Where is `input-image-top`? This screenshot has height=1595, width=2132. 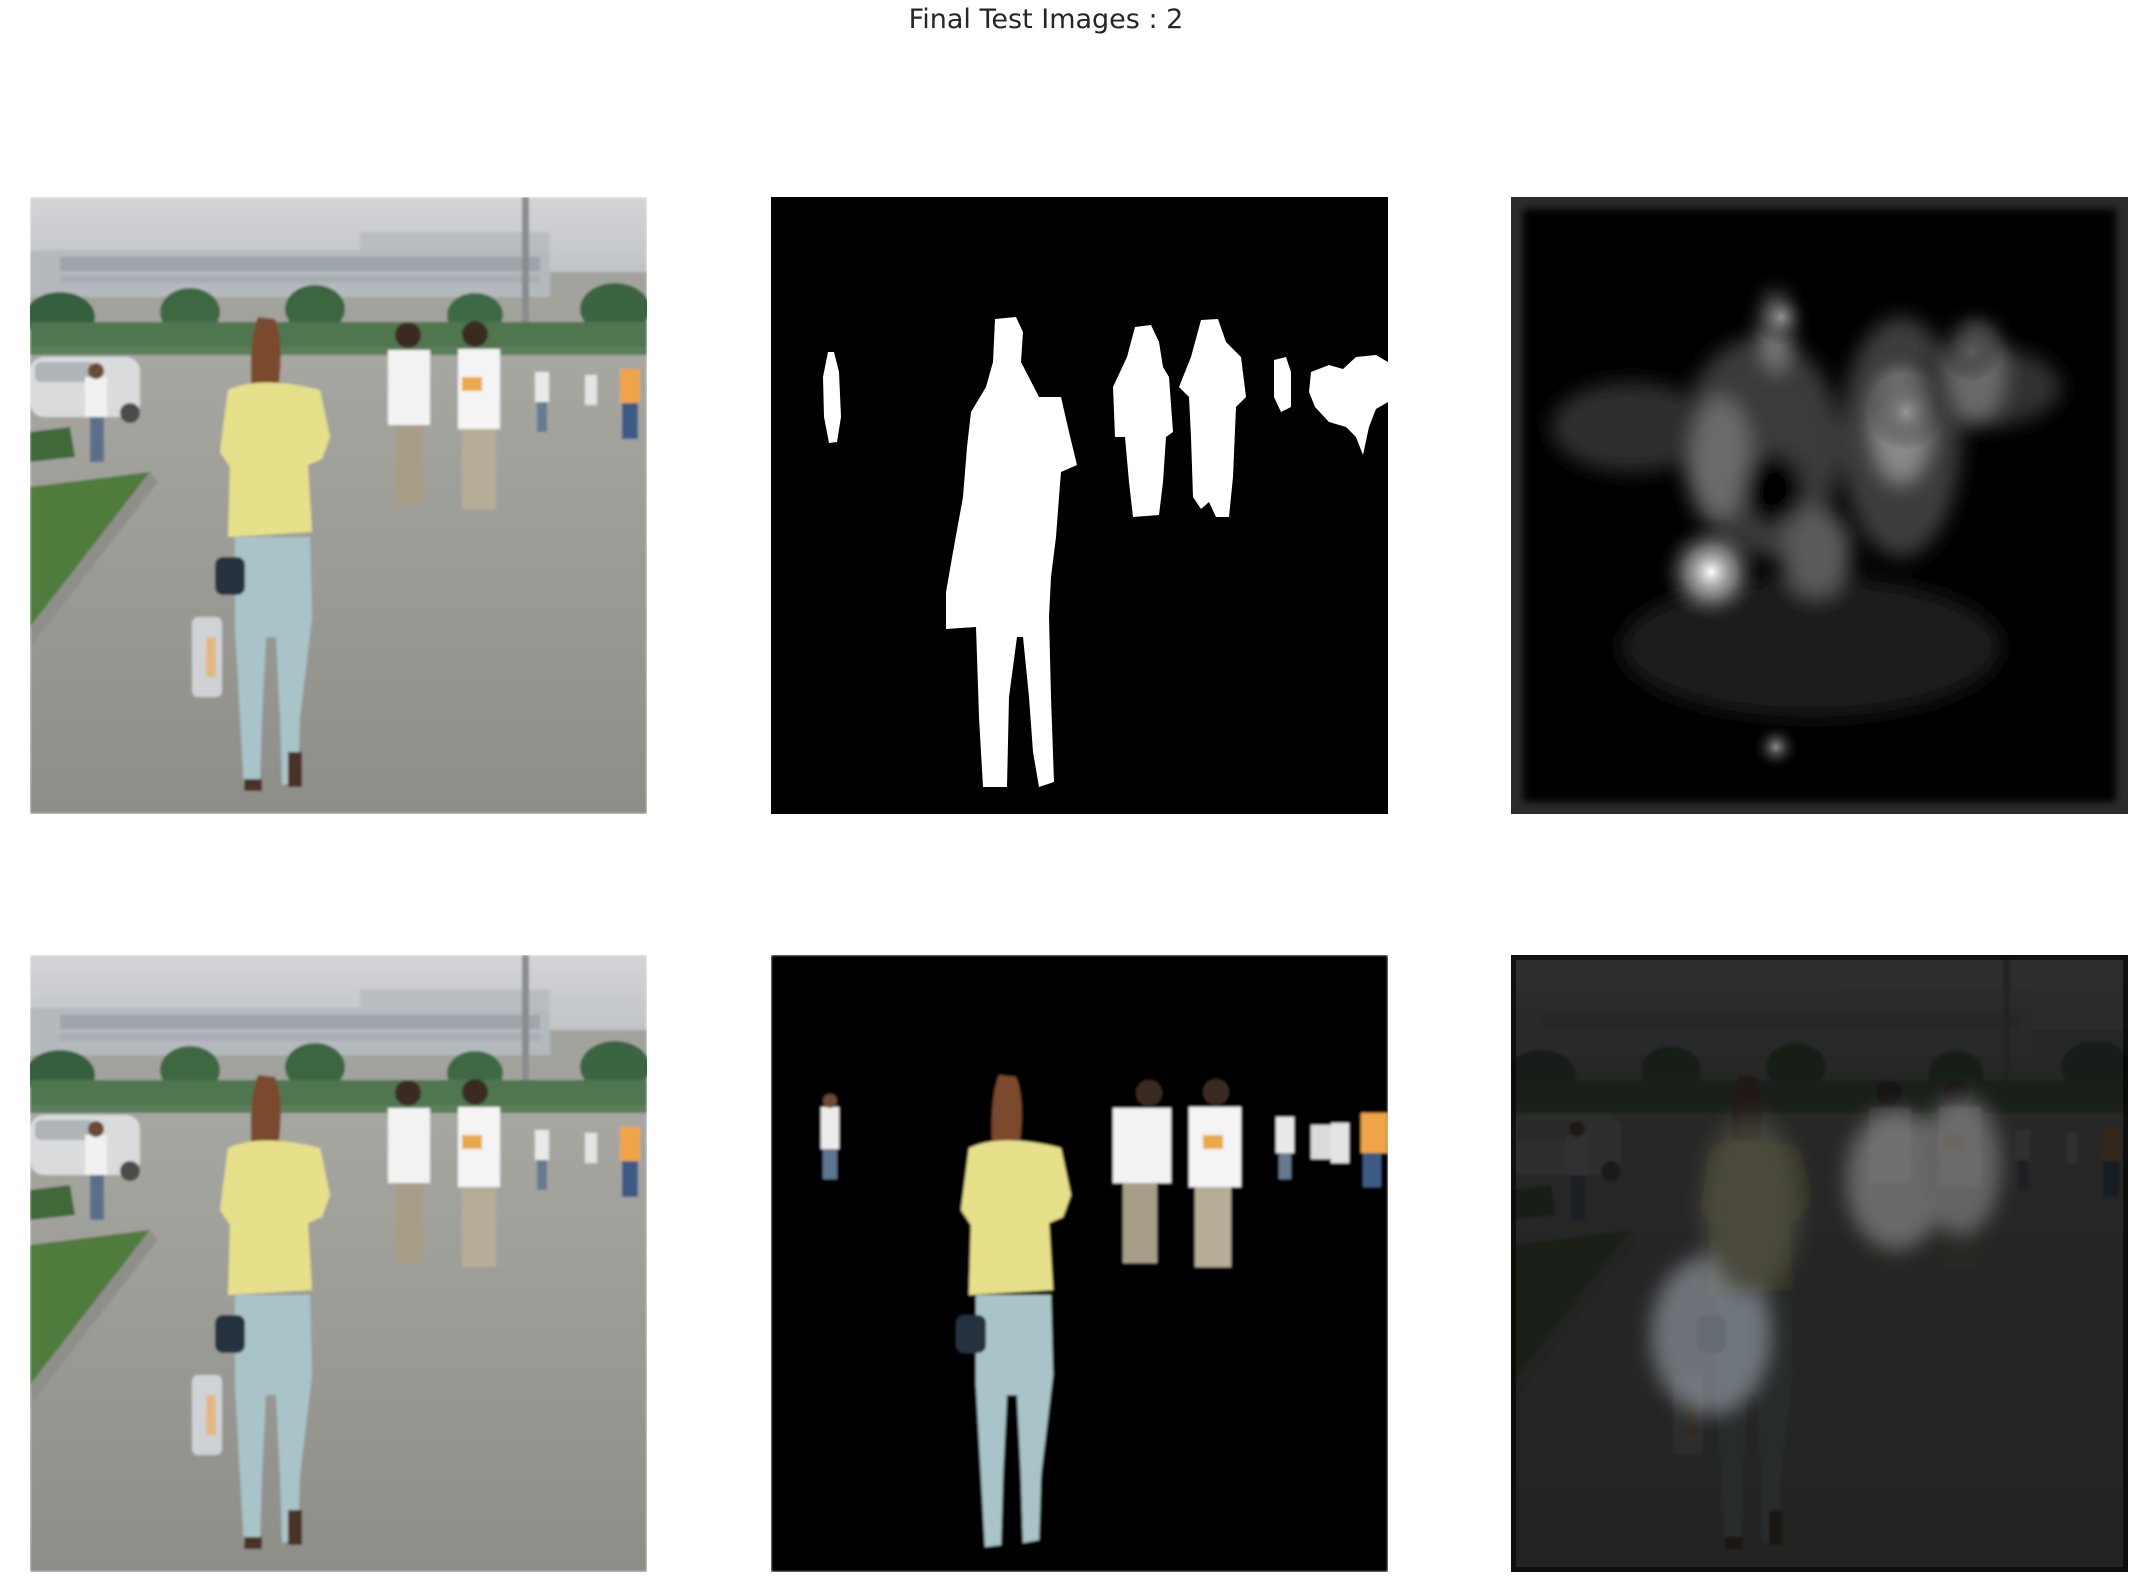
input-image-top is located at coordinates (338, 505).